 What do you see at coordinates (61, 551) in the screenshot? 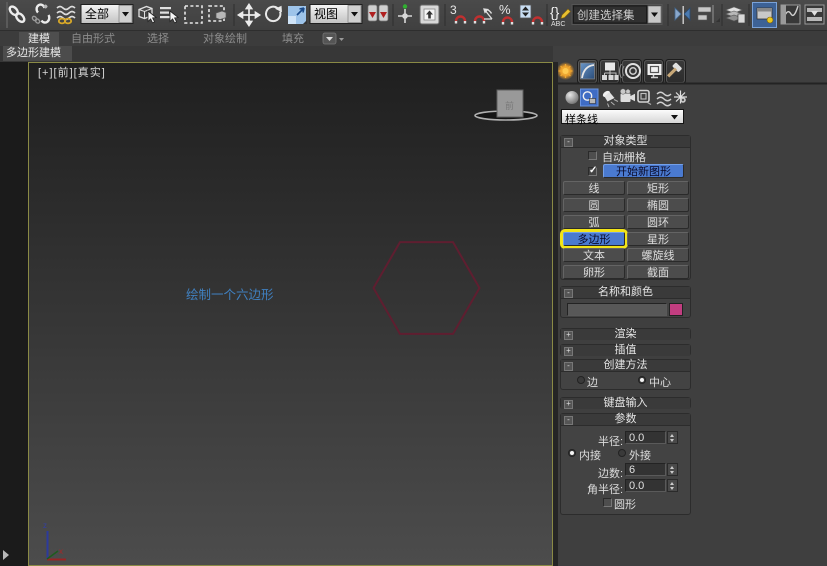
I see `svg-text: x` at bounding box center [61, 551].